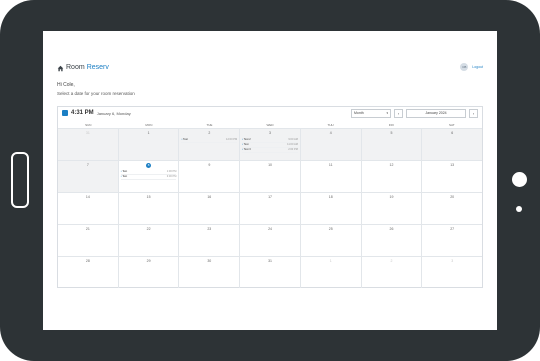 The height and width of the screenshot is (361, 540). I want to click on month-label: January 2024, so click(436, 113).